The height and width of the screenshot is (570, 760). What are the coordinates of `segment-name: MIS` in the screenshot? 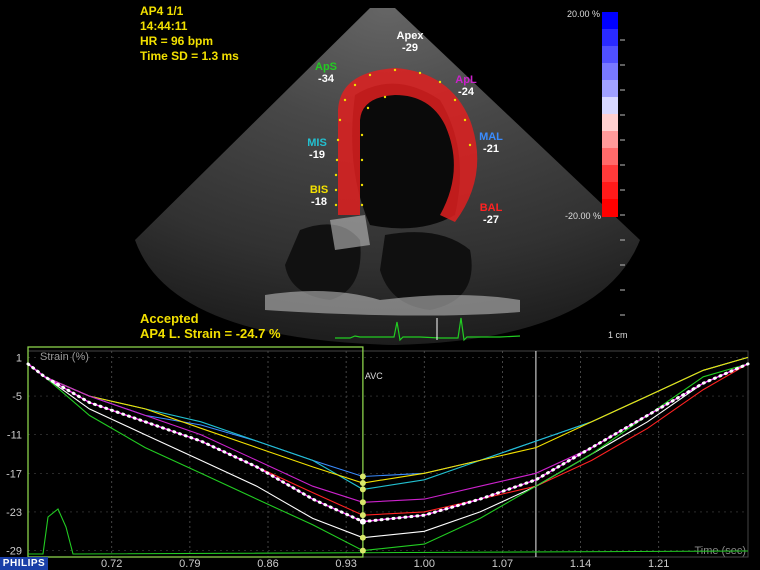 It's located at (317, 143).